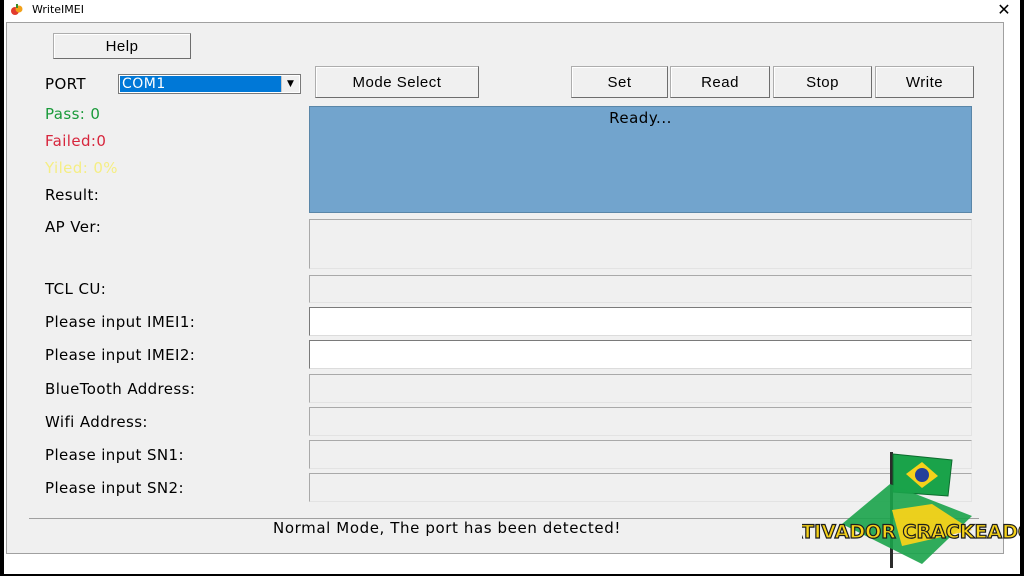  Describe the element at coordinates (720, 82) in the screenshot. I see `read-button: Read` at that location.